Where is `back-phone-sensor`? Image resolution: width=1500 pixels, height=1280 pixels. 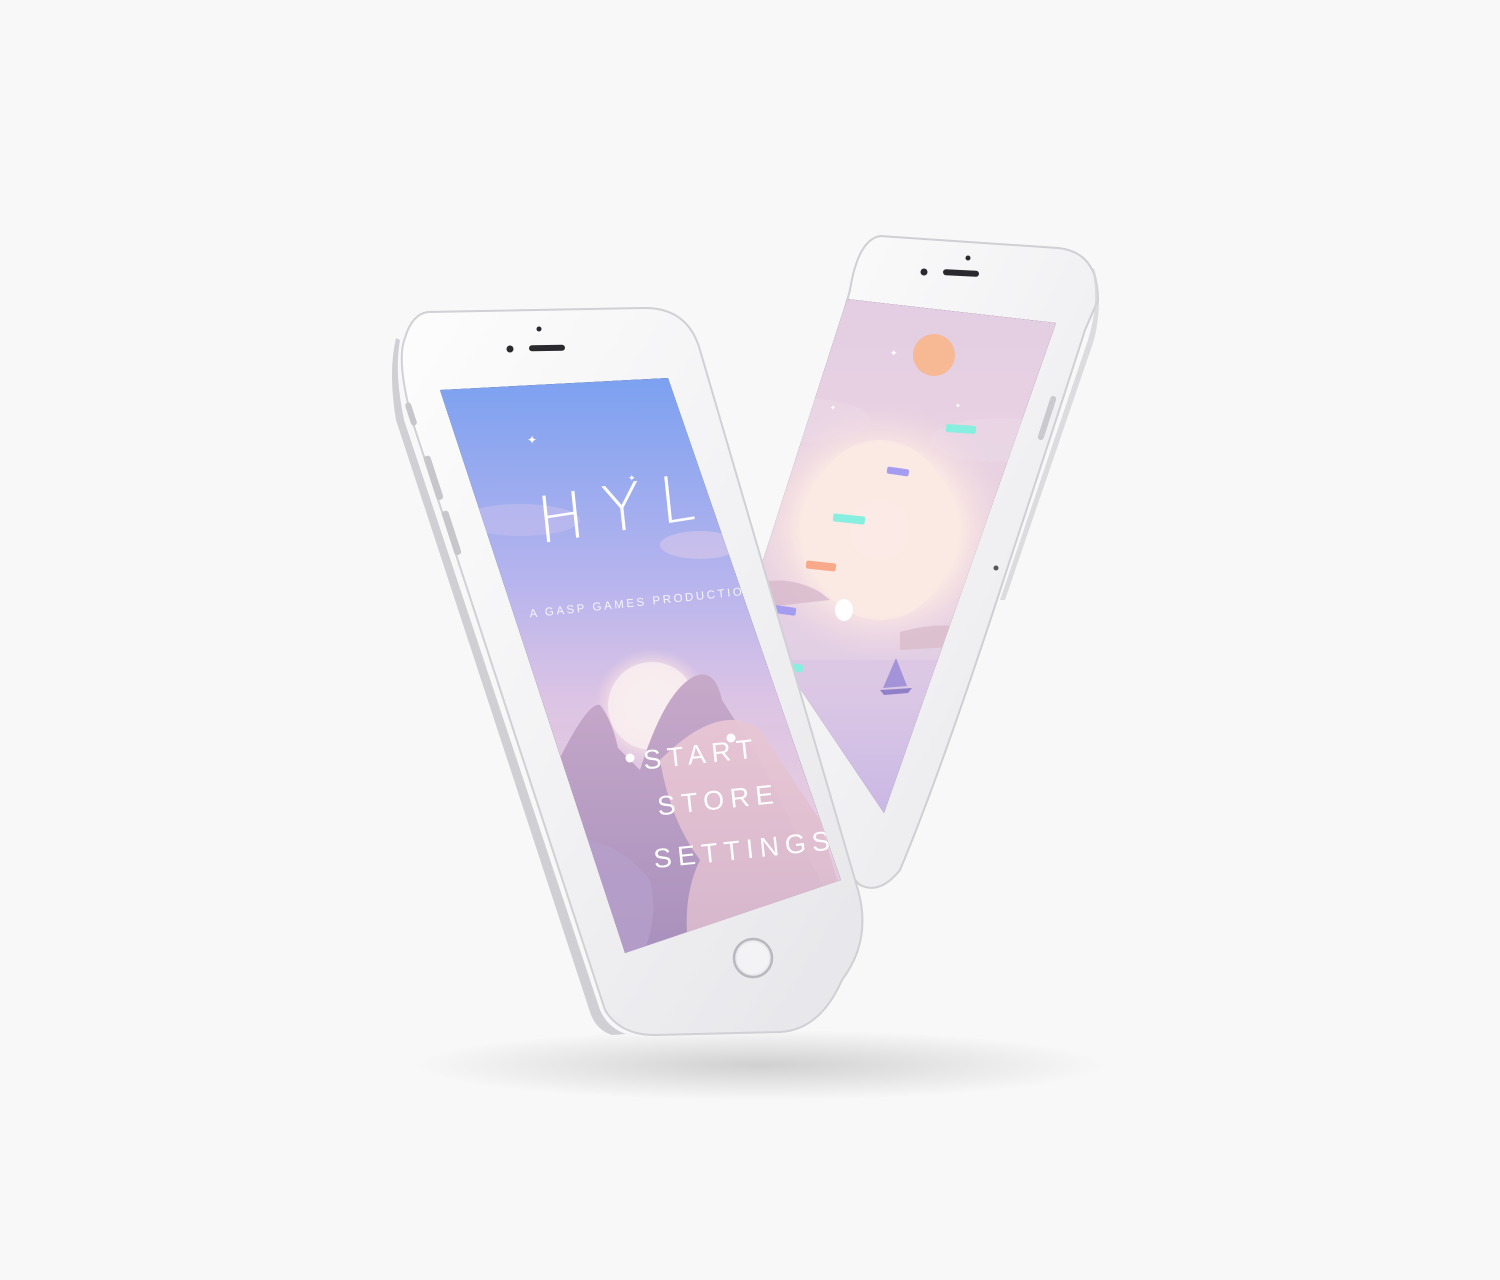 back-phone-sensor is located at coordinates (996, 568).